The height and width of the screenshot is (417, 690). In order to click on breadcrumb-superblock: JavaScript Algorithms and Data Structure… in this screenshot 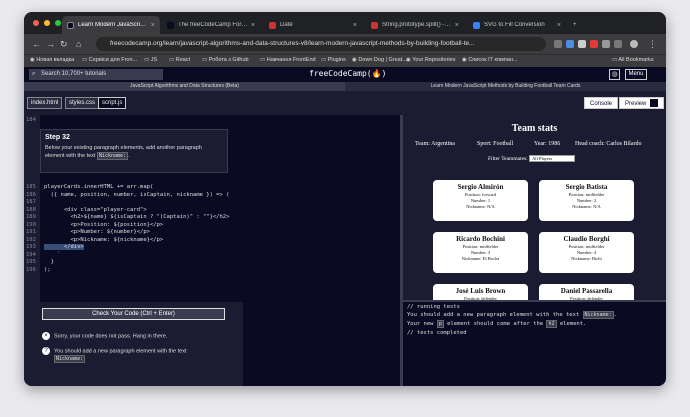, I will do `click(184, 86)`.